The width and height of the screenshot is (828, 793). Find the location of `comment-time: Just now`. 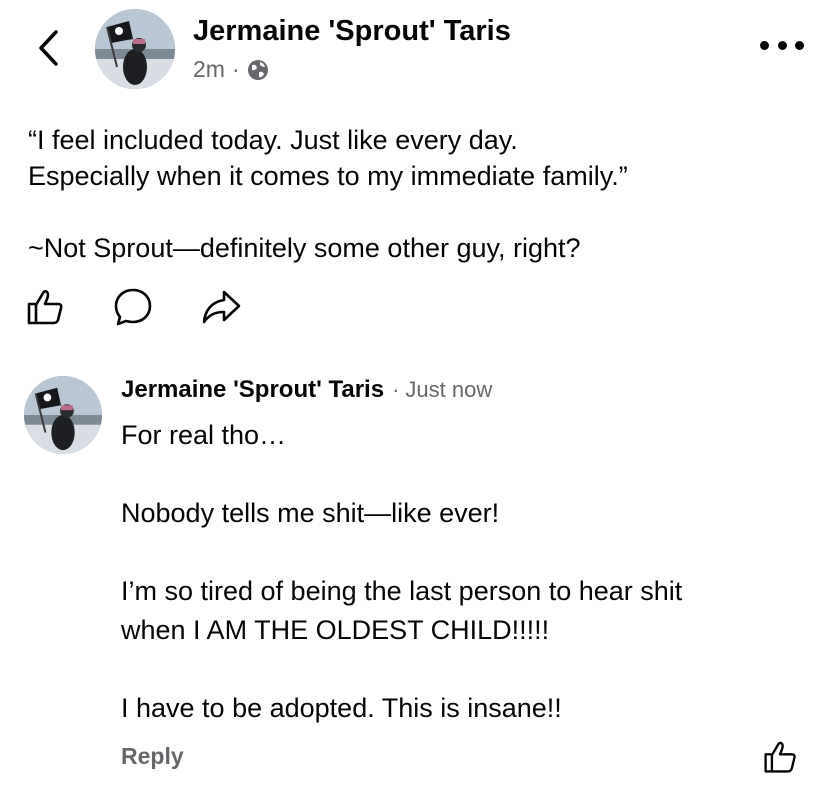

comment-time: Just now is located at coordinates (449, 389).